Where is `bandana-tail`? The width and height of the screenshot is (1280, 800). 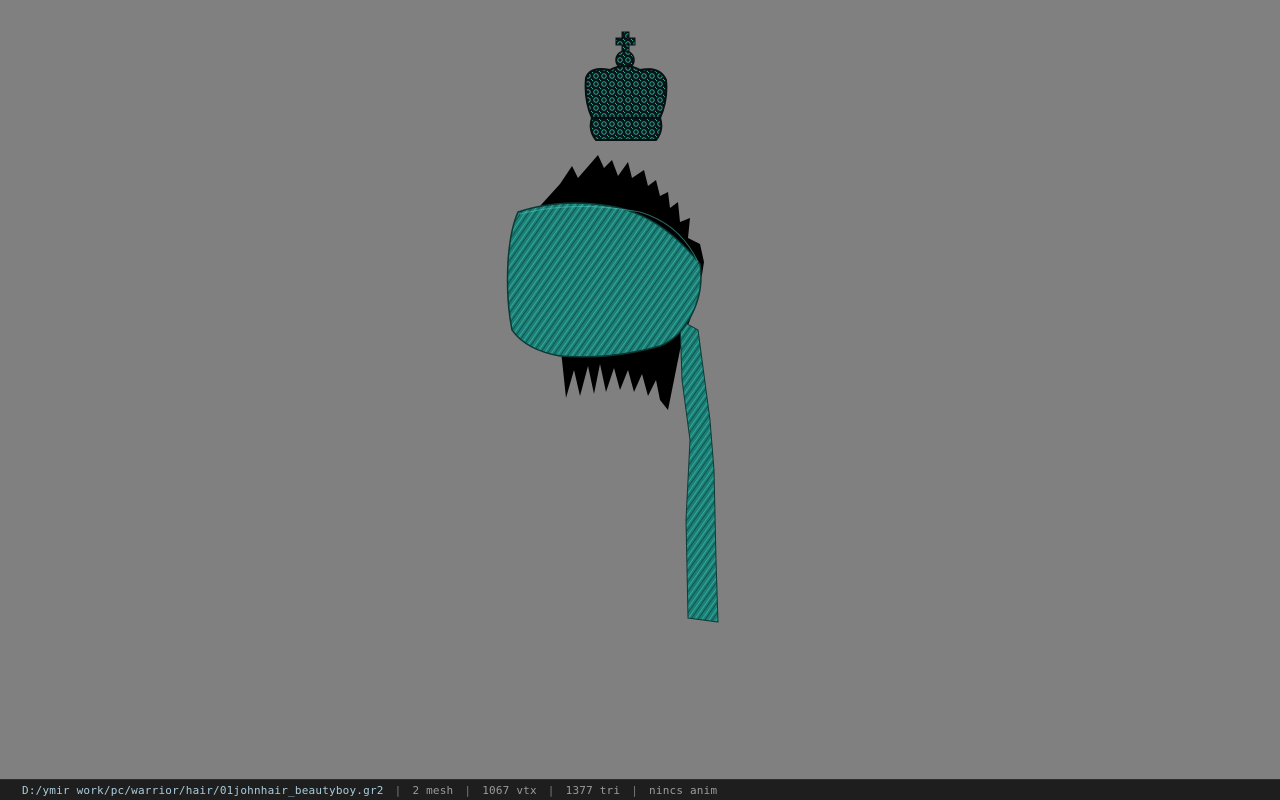 bandana-tail is located at coordinates (699, 471).